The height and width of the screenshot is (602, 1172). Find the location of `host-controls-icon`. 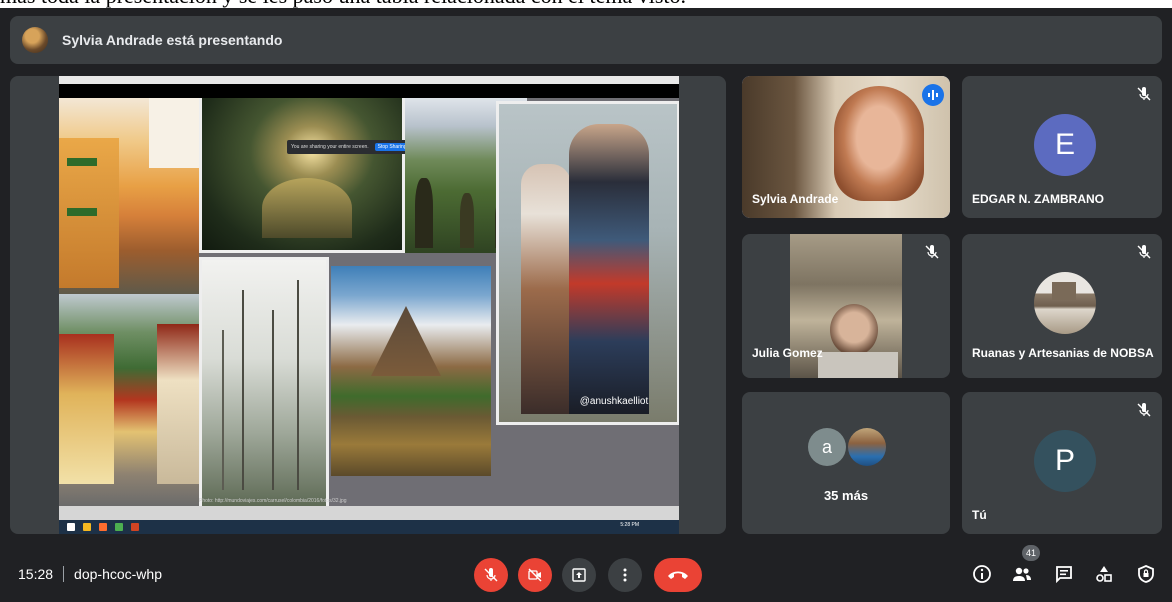

host-controls-icon is located at coordinates (1146, 574).